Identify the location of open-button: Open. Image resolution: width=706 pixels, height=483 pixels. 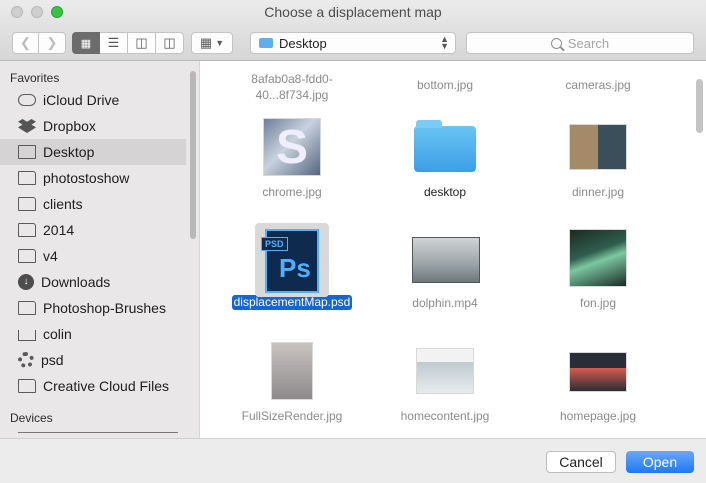
(660, 462).